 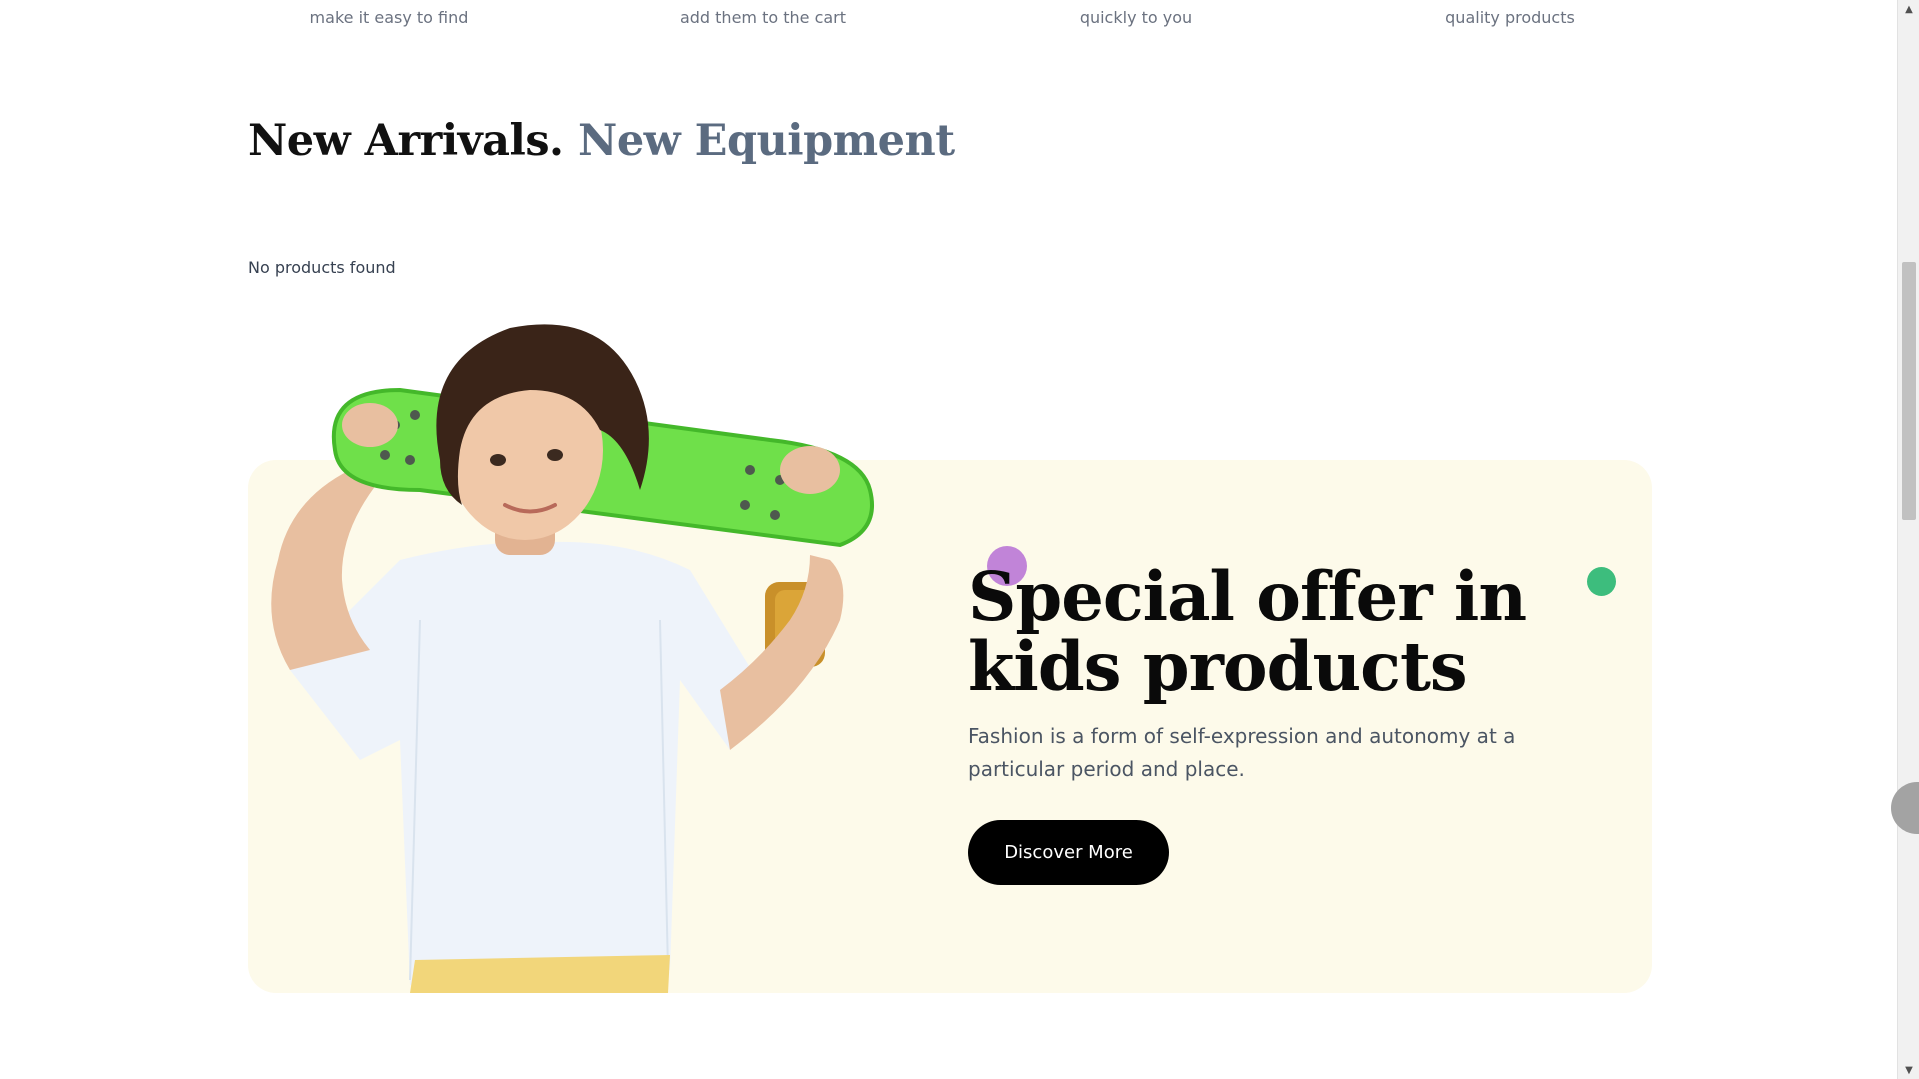 What do you see at coordinates (406, 141) in the screenshot?
I see `heading-primary: New Arrivals.` at bounding box center [406, 141].